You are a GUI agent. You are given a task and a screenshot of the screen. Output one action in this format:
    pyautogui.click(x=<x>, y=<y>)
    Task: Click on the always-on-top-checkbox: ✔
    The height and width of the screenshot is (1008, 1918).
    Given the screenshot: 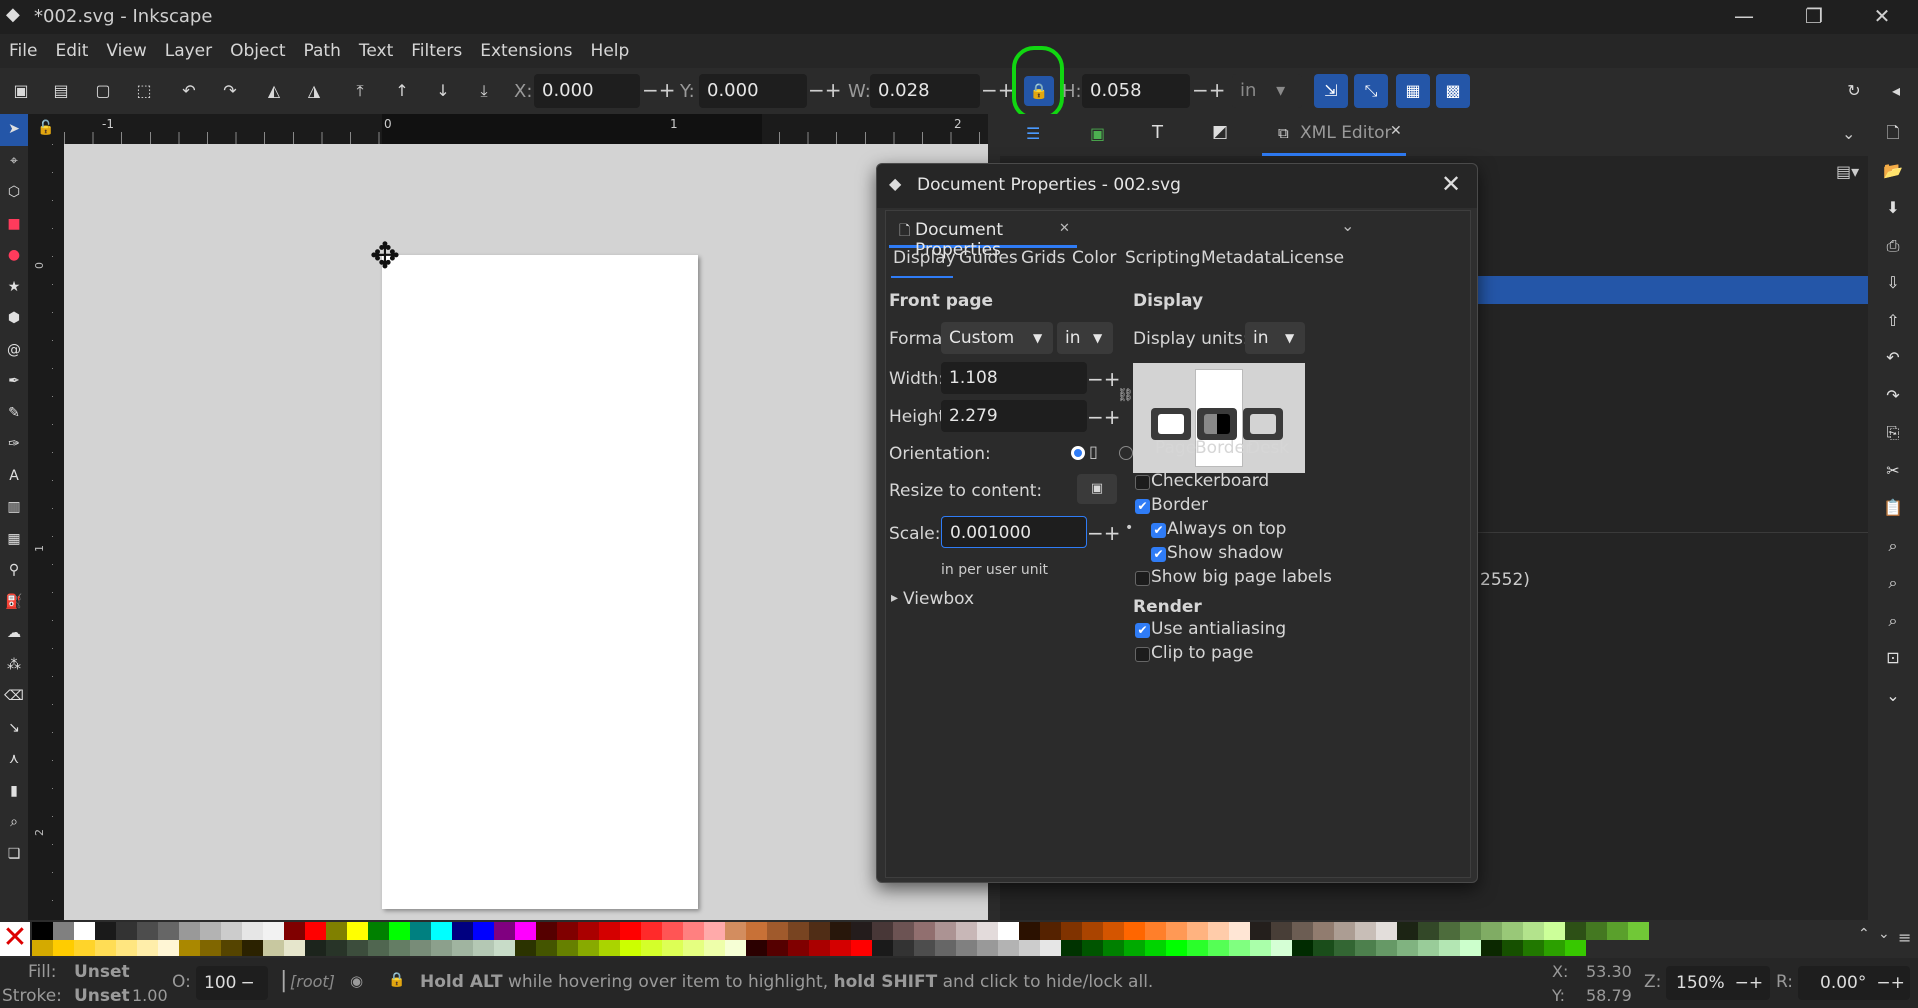 What is the action you would take?
    pyautogui.click(x=1158, y=530)
    